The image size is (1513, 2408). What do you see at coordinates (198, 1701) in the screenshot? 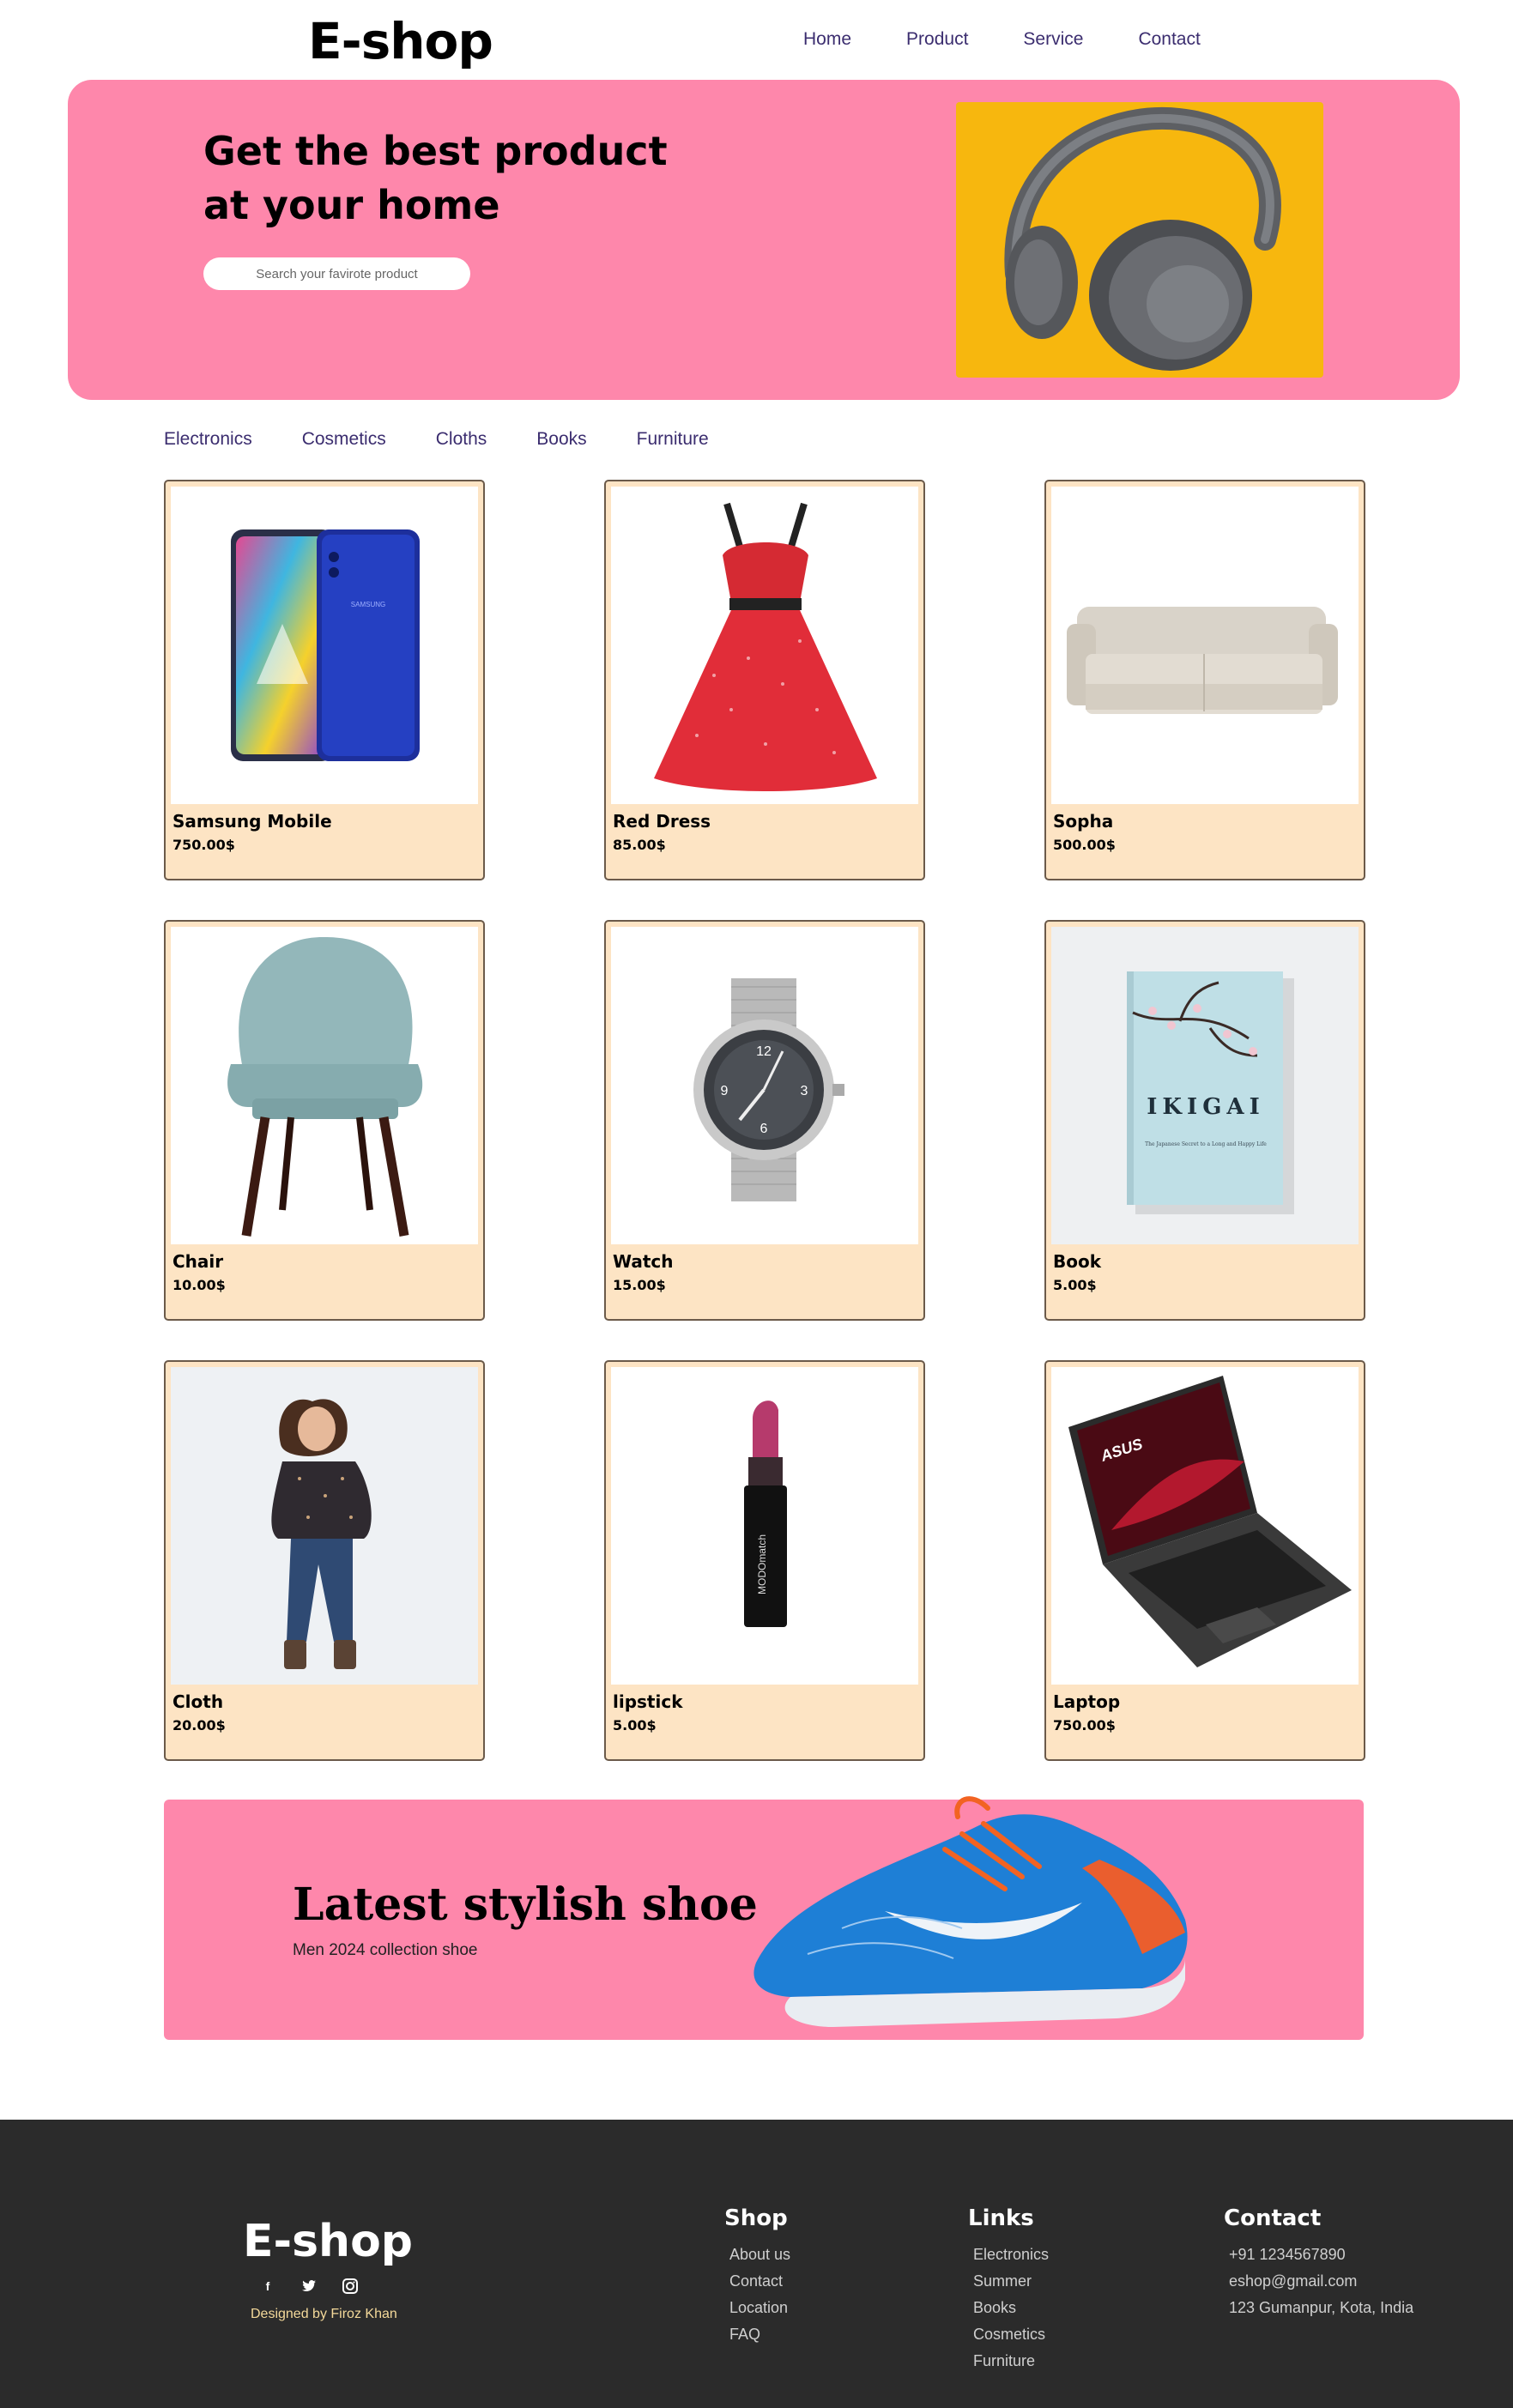
I see `product-name: Cloth` at bounding box center [198, 1701].